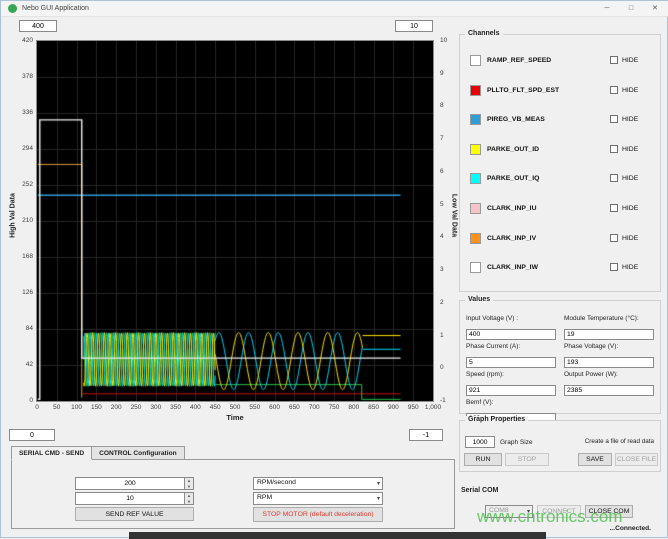  I want to click on ref-value-input, so click(130, 483).